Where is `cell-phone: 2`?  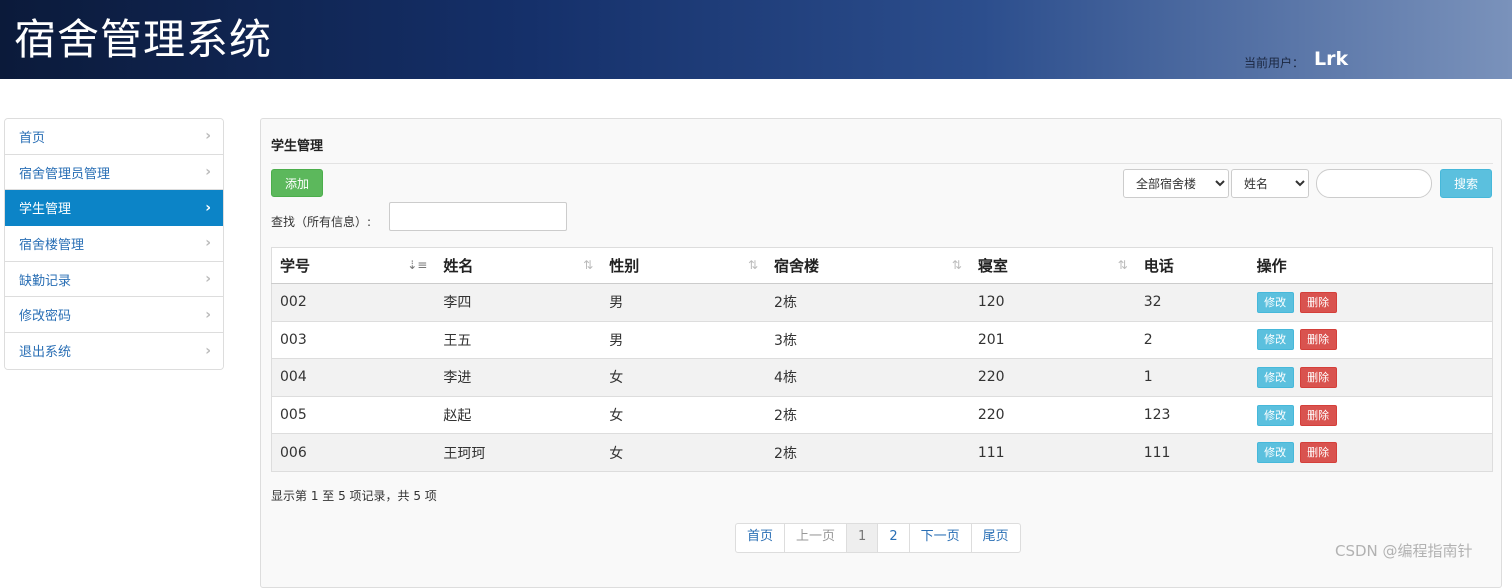
cell-phone: 2 is located at coordinates (1192, 339).